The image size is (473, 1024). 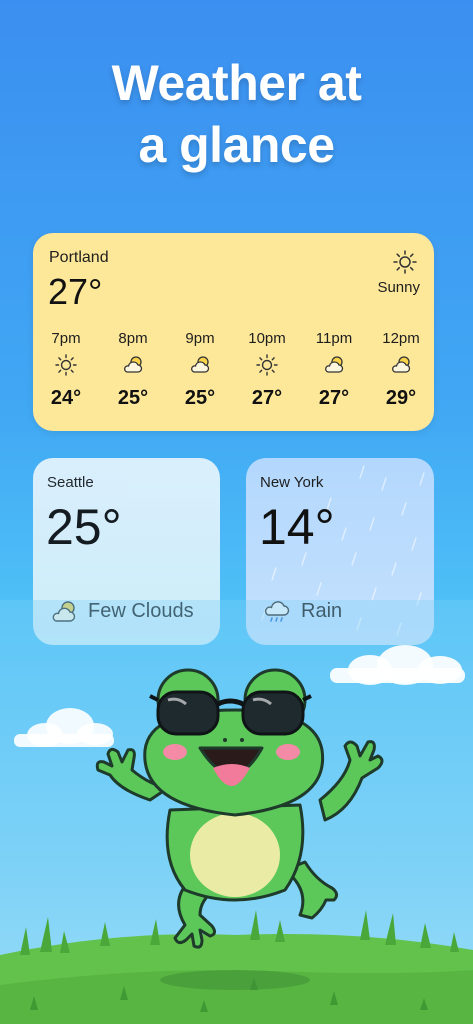 I want to click on hourly-item: 10pm 27°, so click(x=267, y=369).